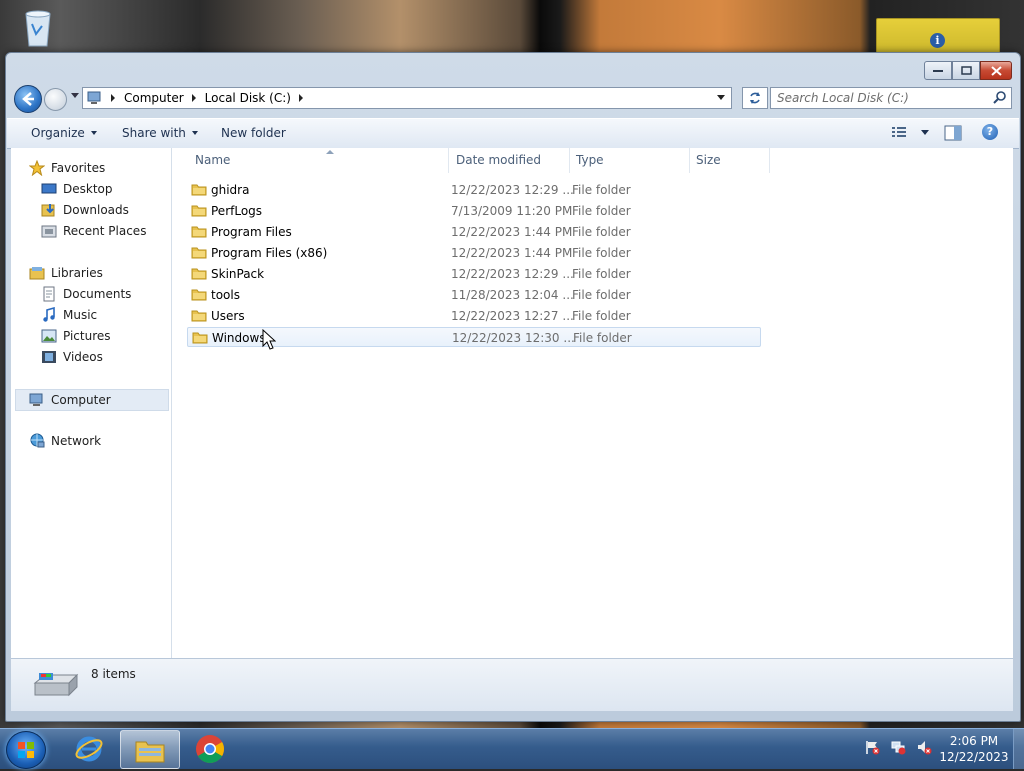  Describe the element at coordinates (64, 133) in the screenshot. I see `organize-button: Organize` at that location.